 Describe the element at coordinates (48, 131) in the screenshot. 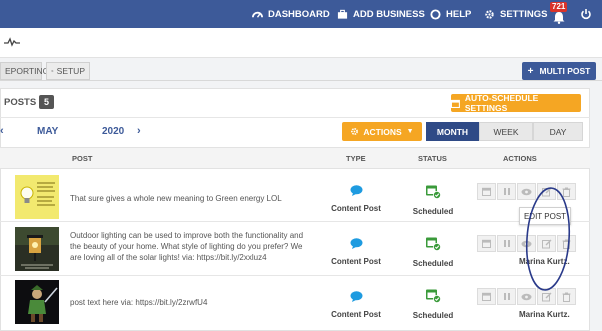

I see `calendar-month: MAY` at that location.